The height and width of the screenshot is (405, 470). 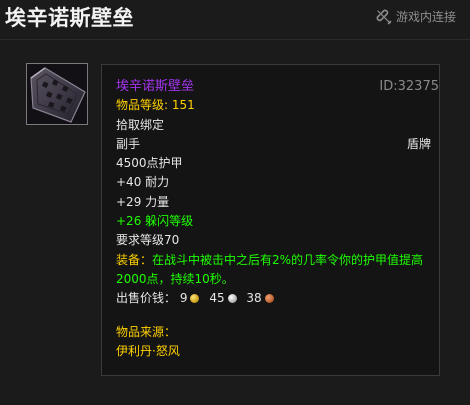 I want to click on sell-price-row: 出售价钱： 9 45 38, so click(x=273, y=298).